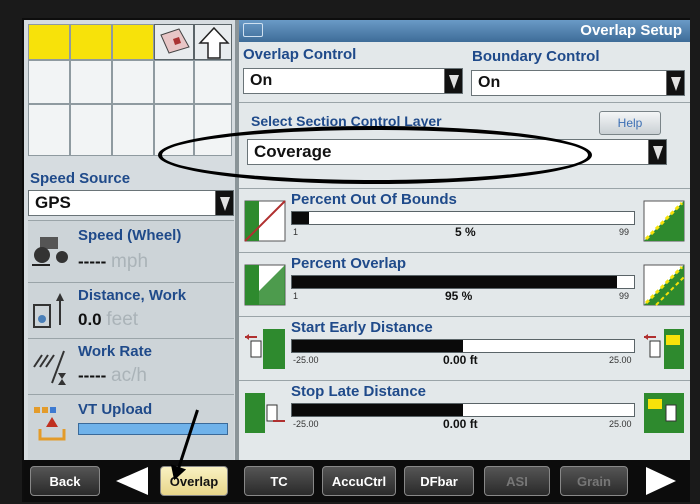 The image size is (700, 504). I want to click on overlap-control-dropdown: On, so click(353, 81).